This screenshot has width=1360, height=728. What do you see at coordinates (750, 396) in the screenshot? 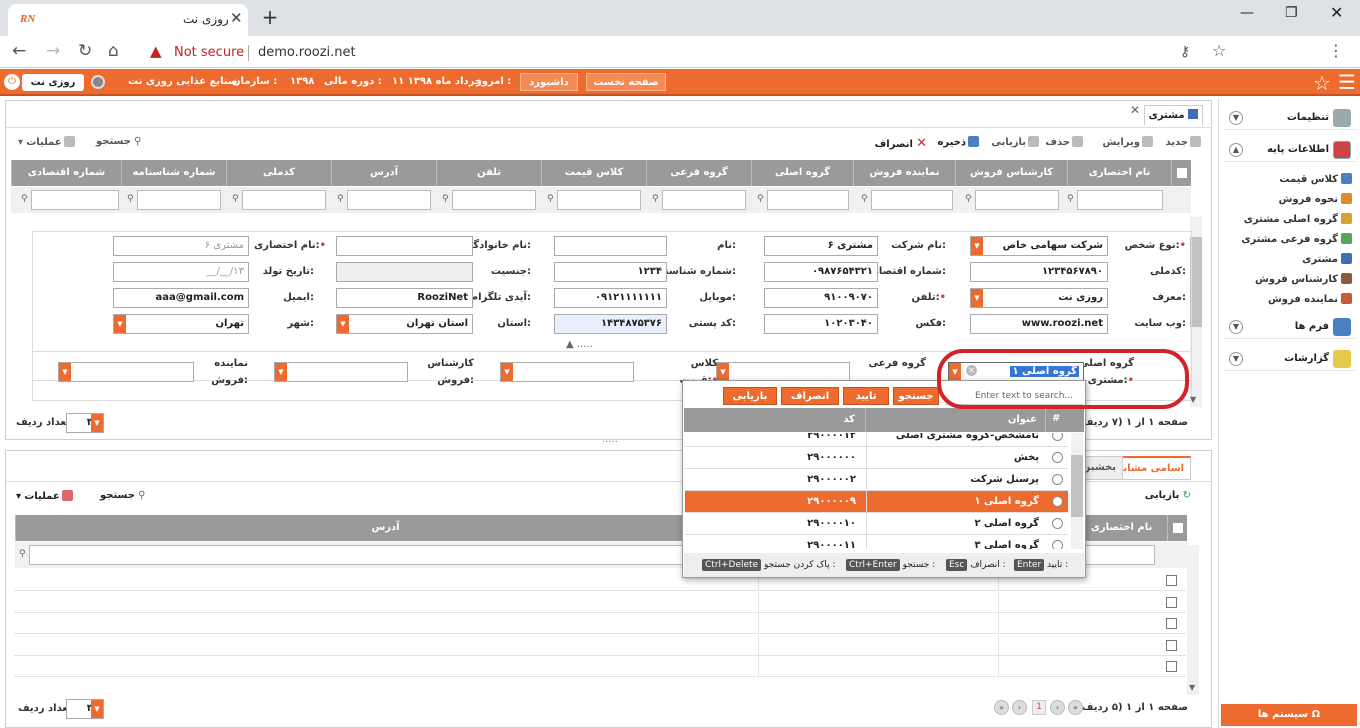
I see `popup-reload-button: بازیابی` at bounding box center [750, 396].